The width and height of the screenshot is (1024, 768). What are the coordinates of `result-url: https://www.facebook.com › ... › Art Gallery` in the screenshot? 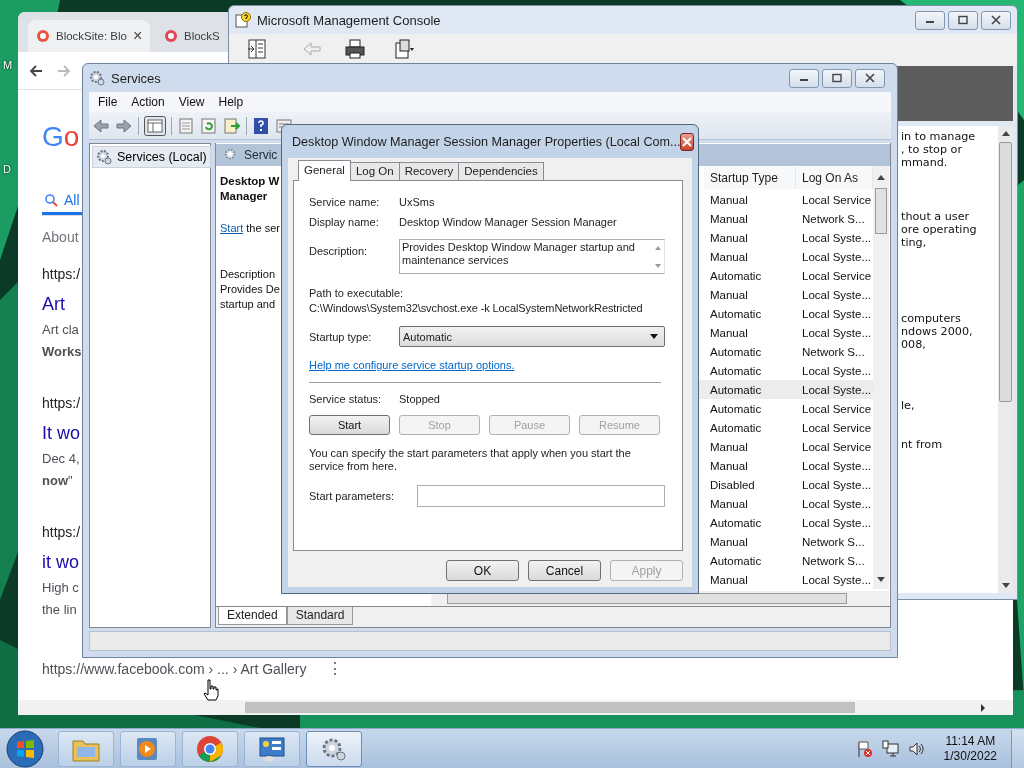 It's located at (174, 669).